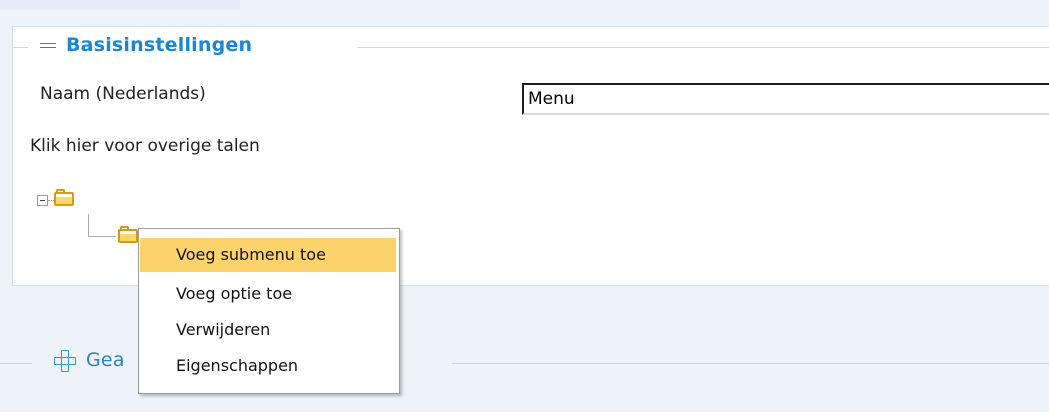 This screenshot has width=1049, height=412. I want to click on tree-collapse-toggle, so click(42, 200).